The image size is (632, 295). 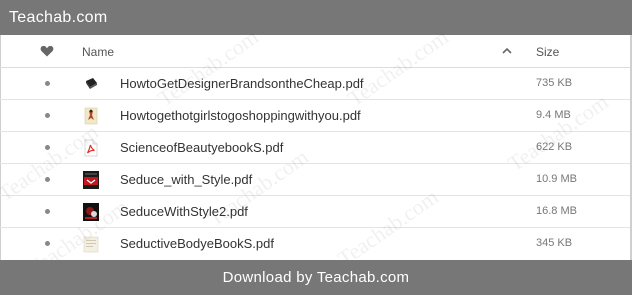 I want to click on pdf-icon, so click(x=91, y=148).